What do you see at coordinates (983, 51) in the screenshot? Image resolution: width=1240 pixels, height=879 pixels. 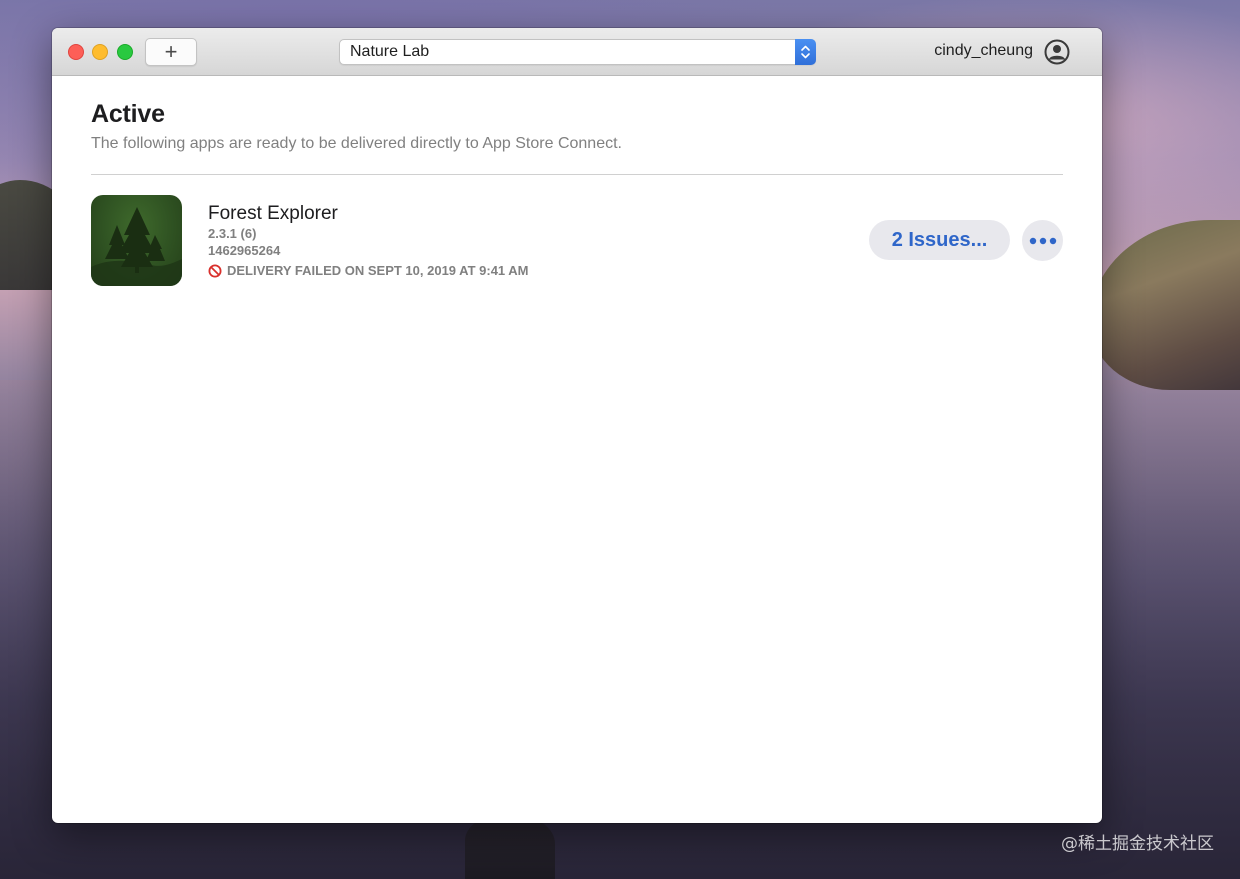 I see `account-username: cindy_cheung` at bounding box center [983, 51].